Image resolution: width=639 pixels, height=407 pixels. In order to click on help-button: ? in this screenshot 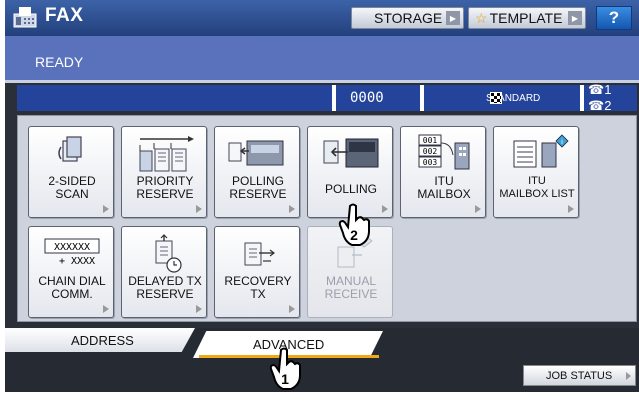, I will do `click(614, 18)`.